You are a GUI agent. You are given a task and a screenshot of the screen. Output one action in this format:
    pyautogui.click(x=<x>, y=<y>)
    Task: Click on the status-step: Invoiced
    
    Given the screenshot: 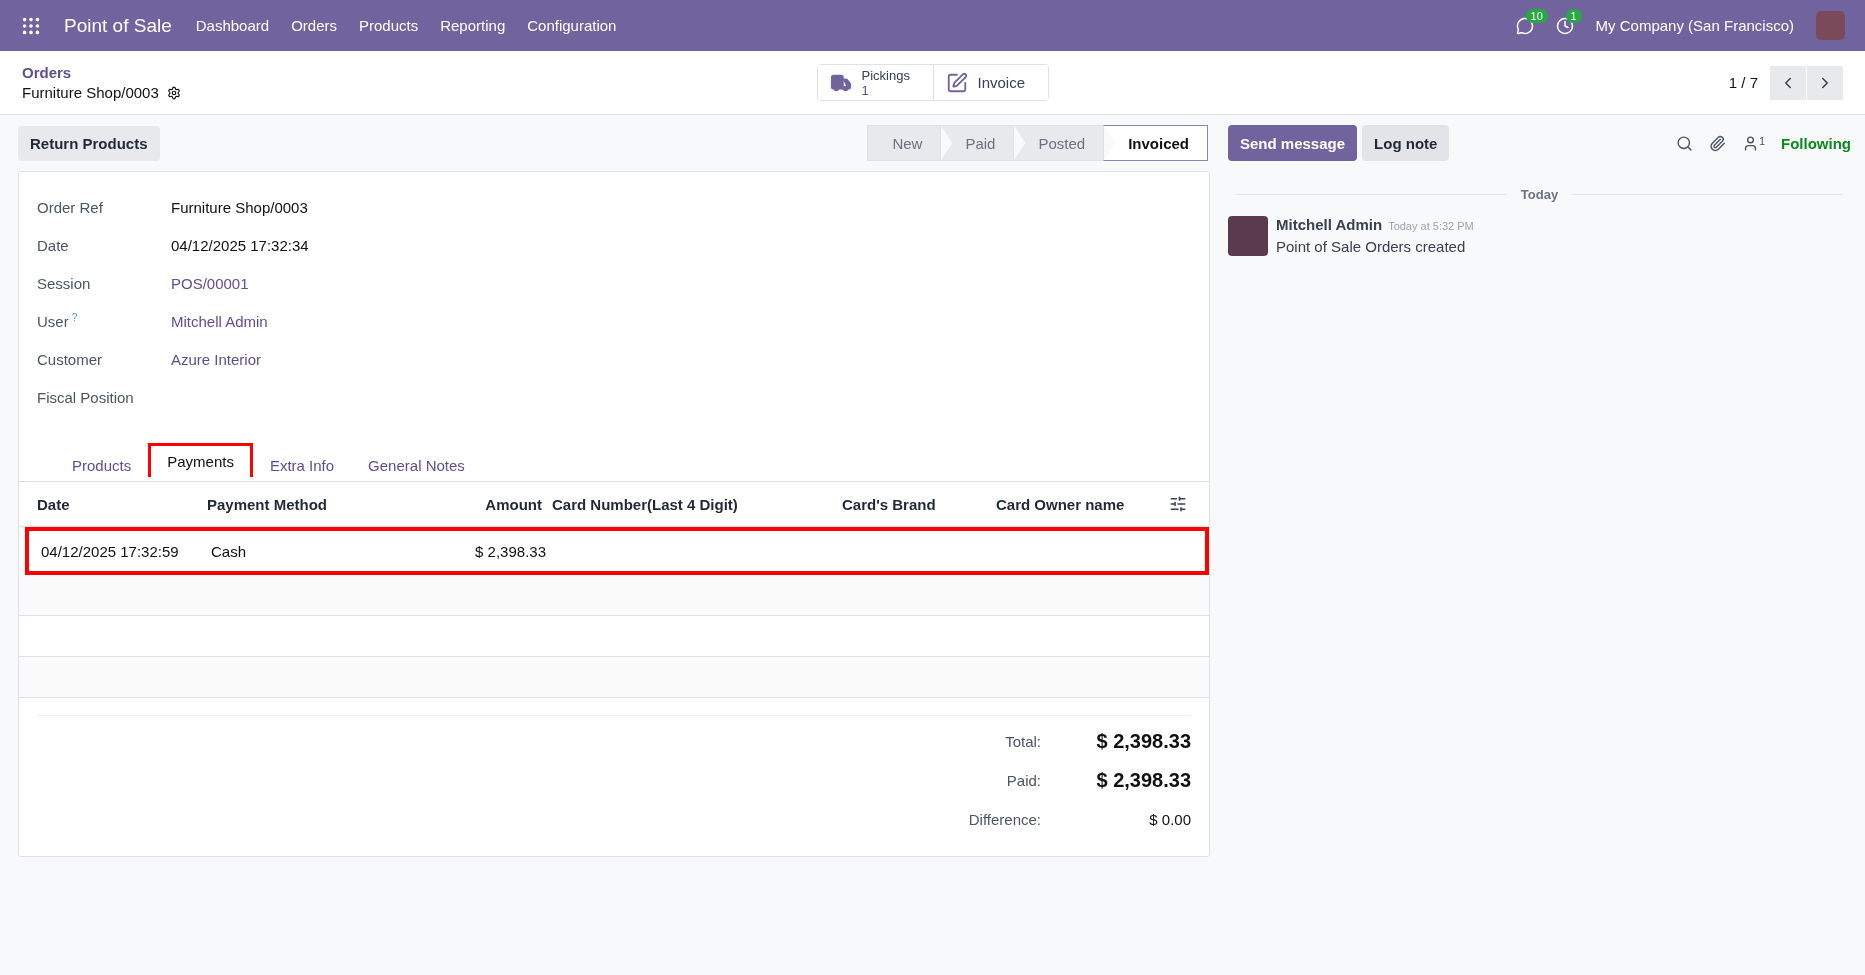 What is the action you would take?
    pyautogui.click(x=1155, y=143)
    